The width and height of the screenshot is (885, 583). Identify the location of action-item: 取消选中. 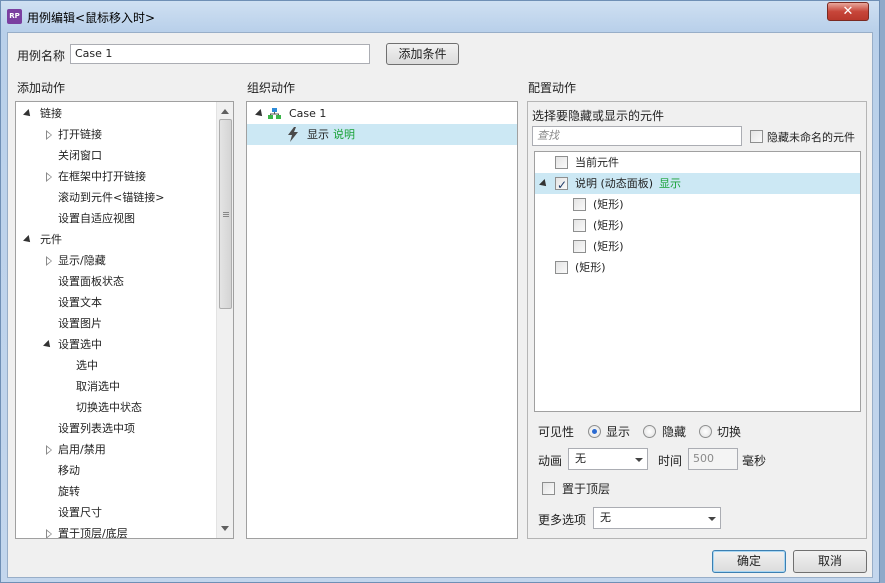
(116, 386).